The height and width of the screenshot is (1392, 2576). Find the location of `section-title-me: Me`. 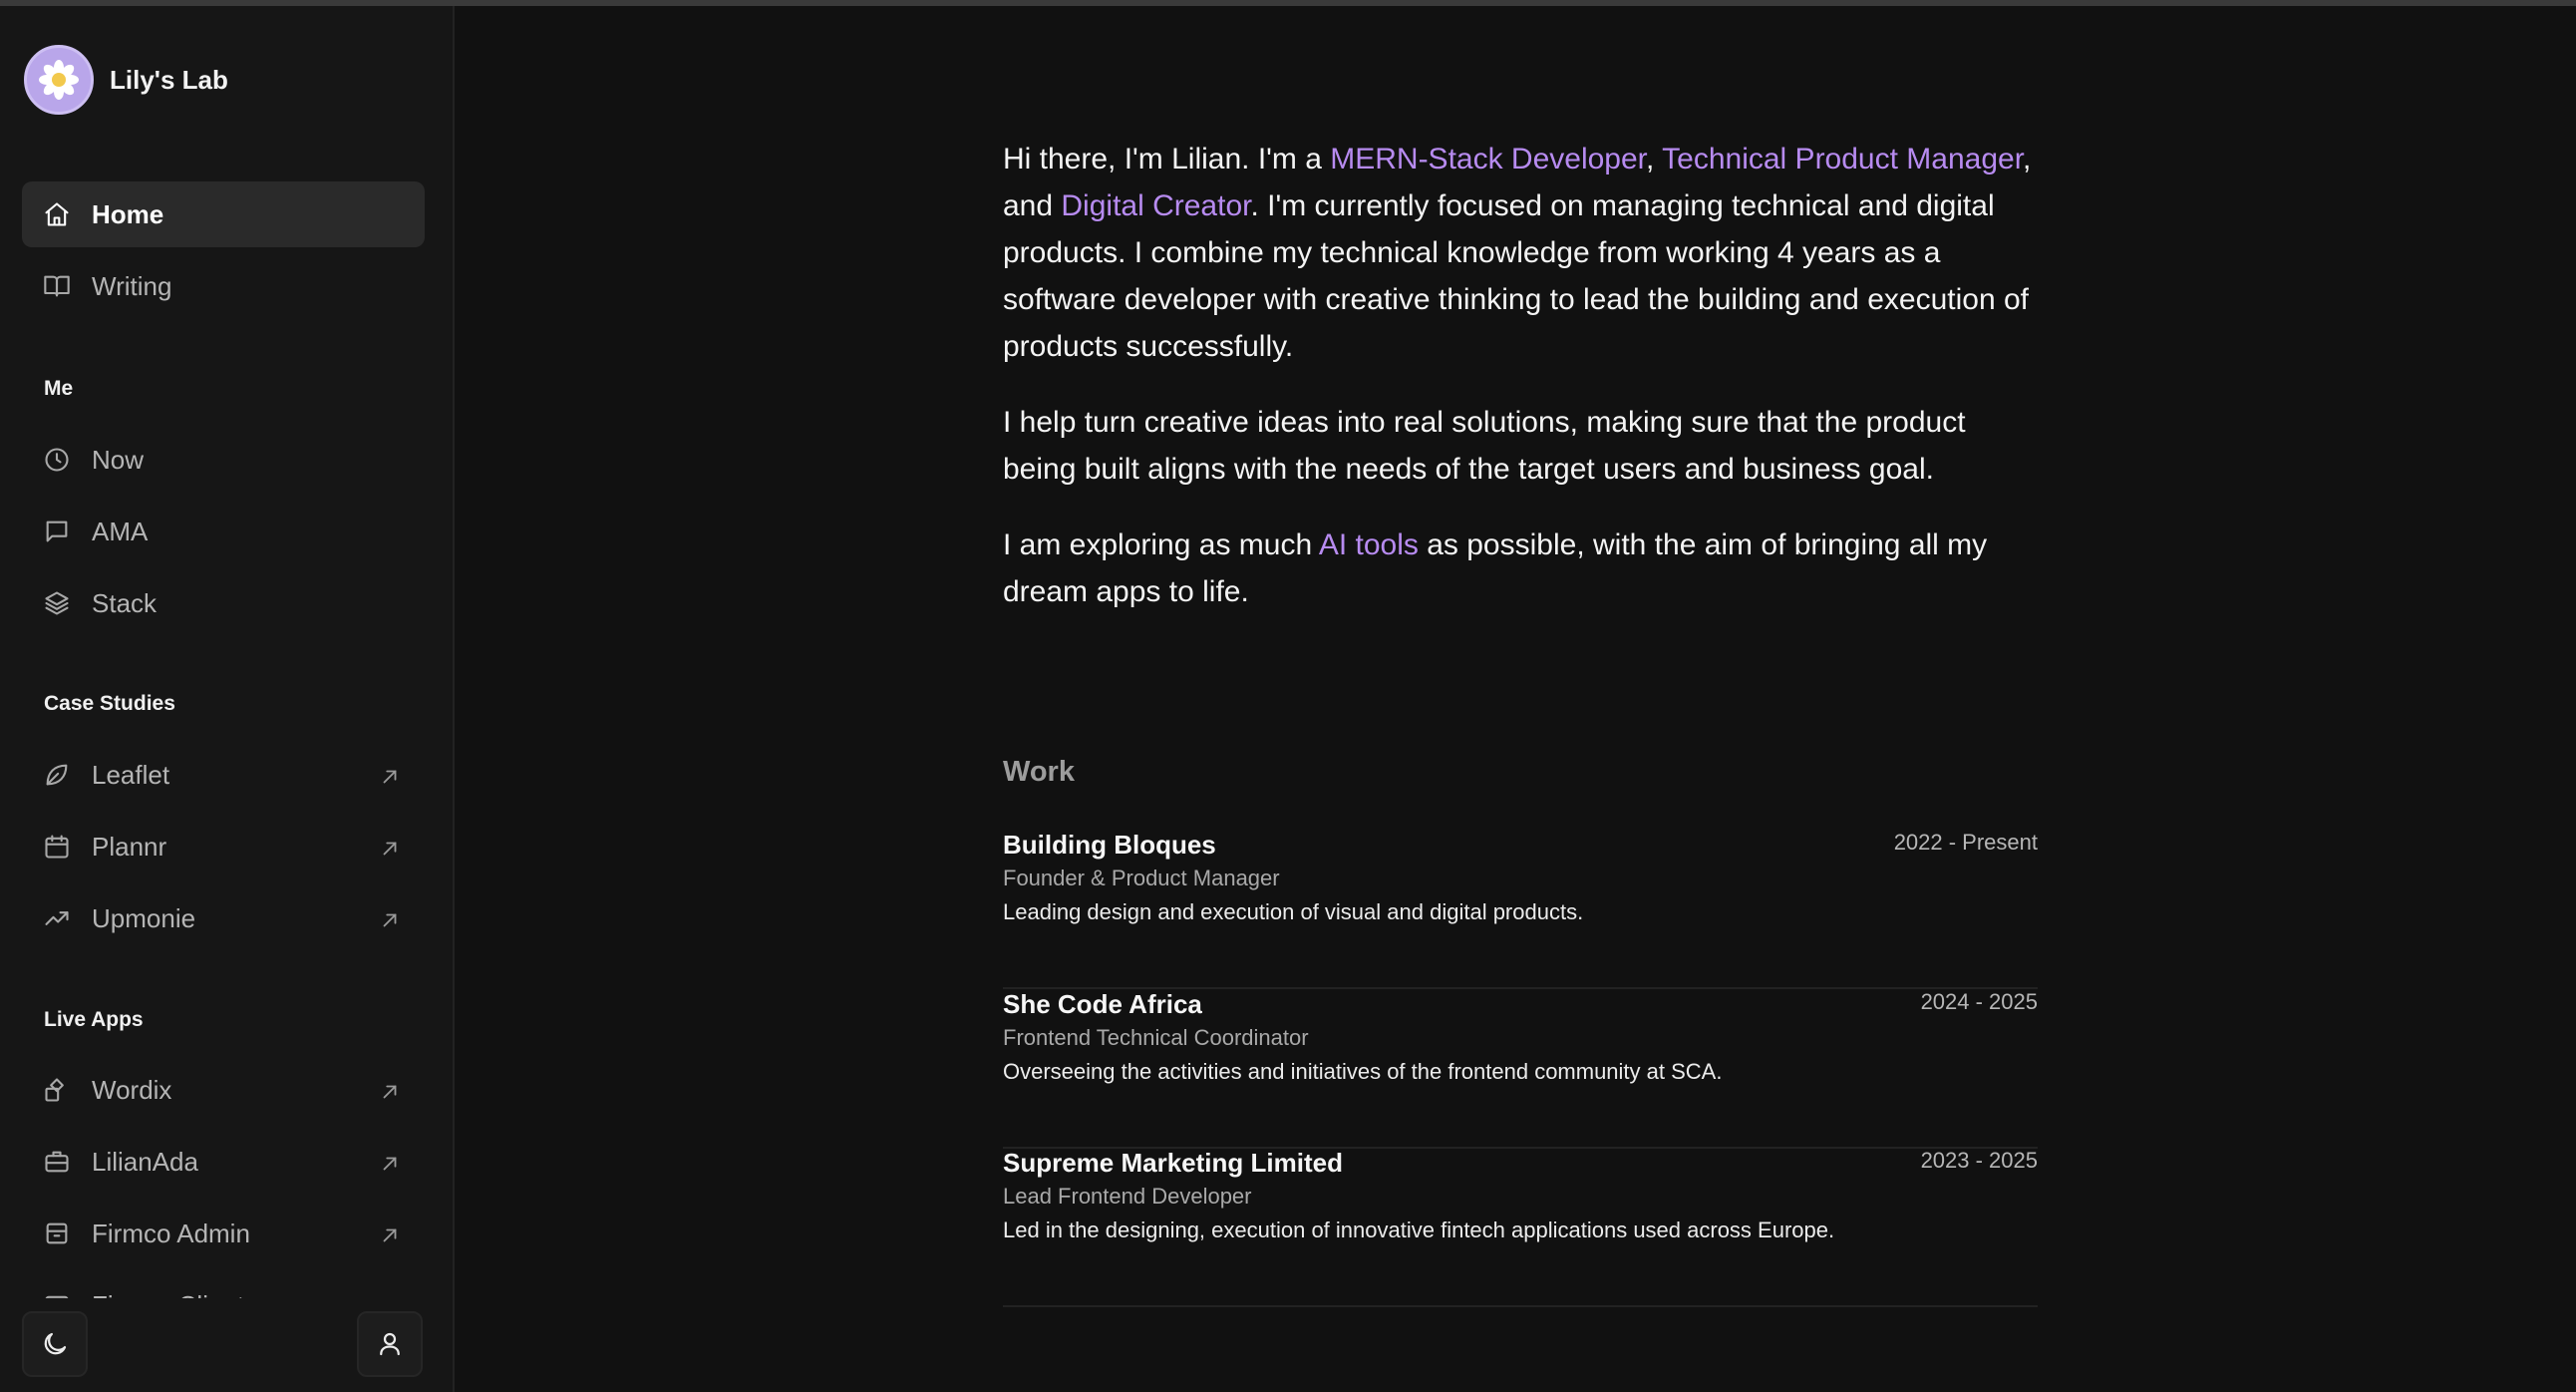

section-title-me: Me is located at coordinates (59, 388).